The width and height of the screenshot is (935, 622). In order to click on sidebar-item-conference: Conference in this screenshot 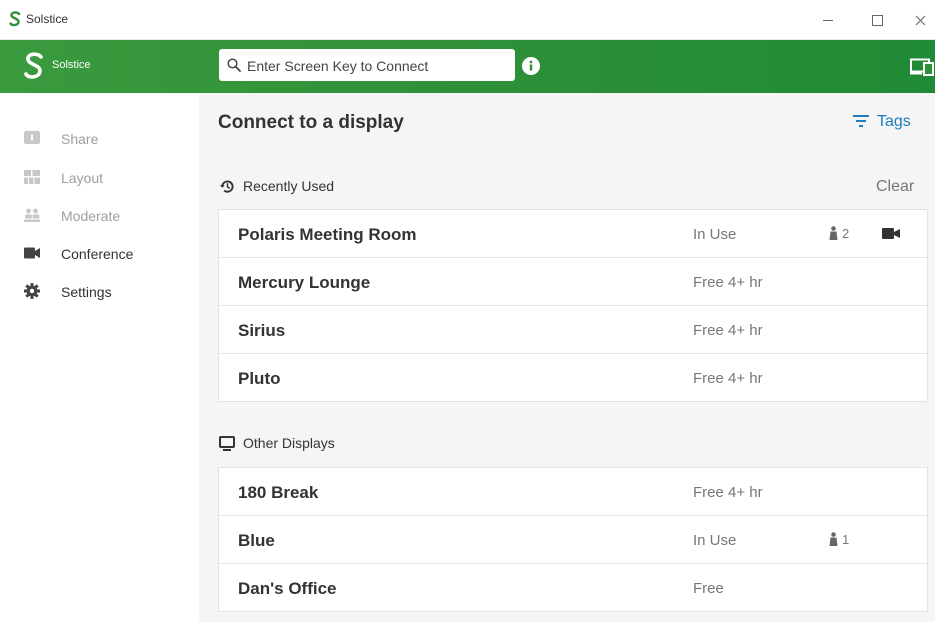, I will do `click(99, 254)`.